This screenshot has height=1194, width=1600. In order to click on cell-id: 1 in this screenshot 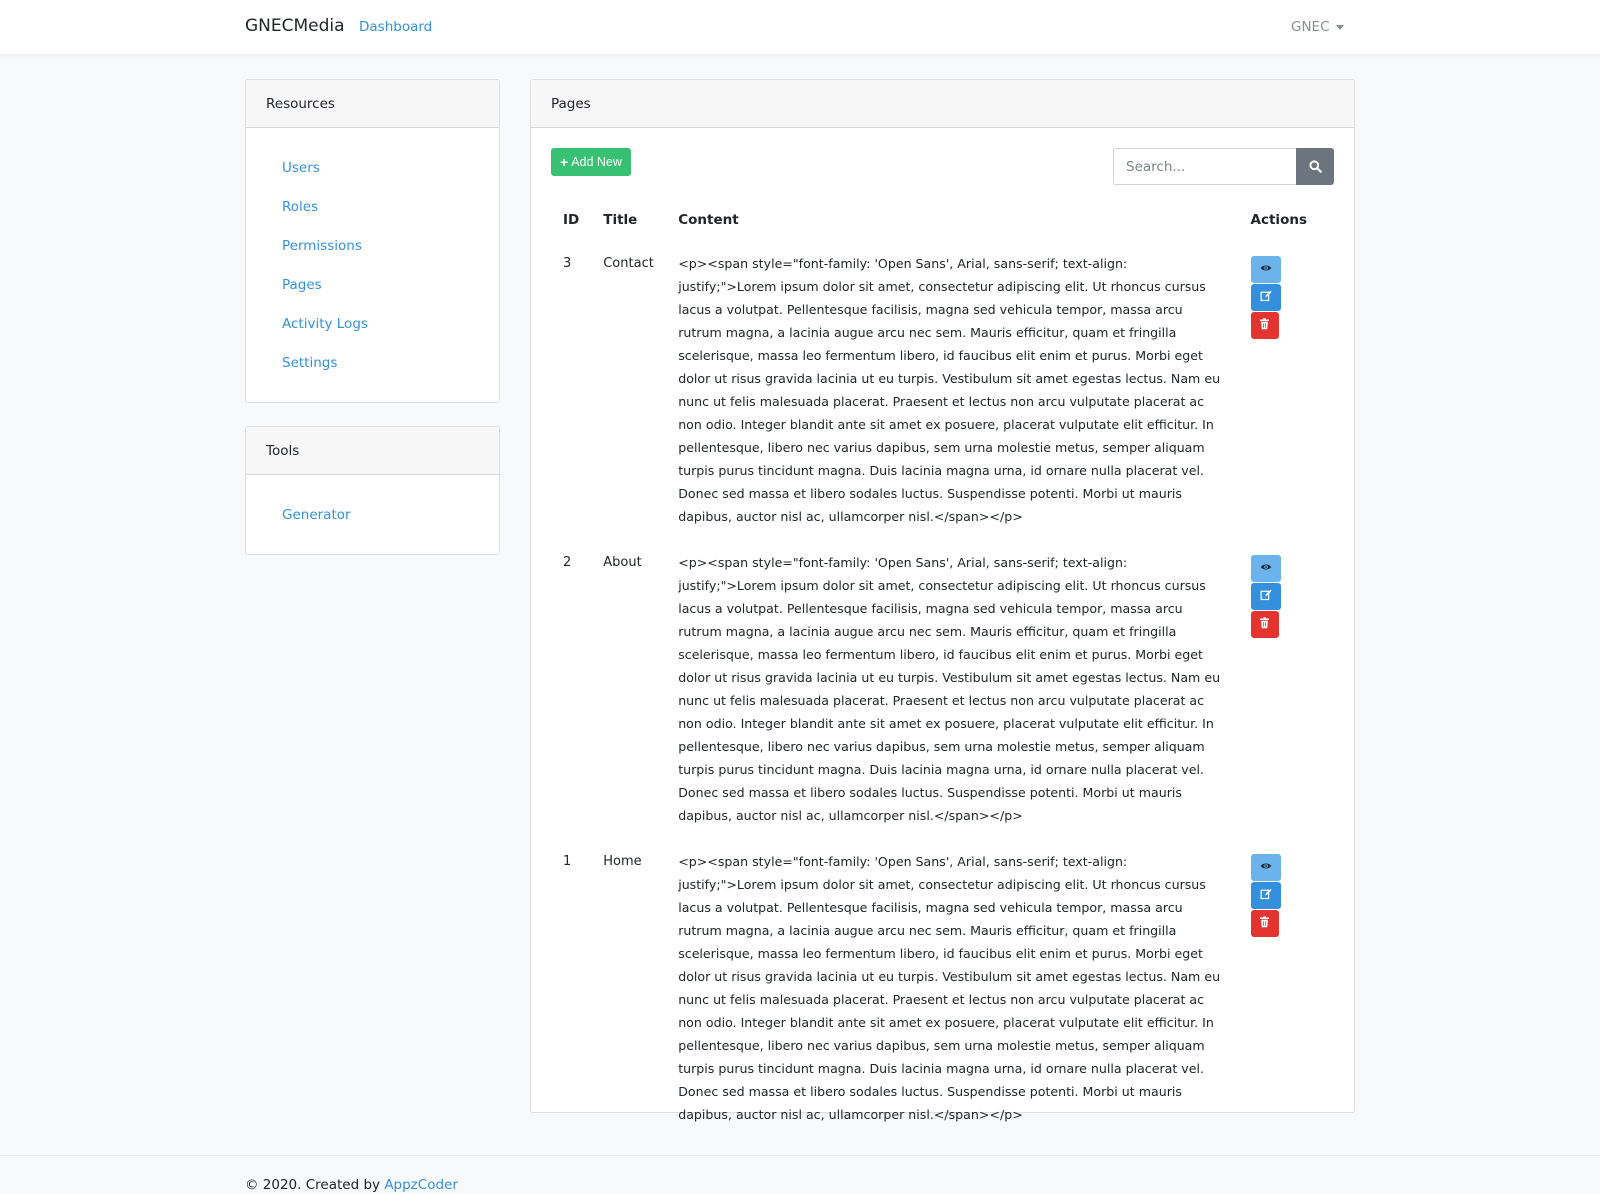, I will do `click(567, 861)`.